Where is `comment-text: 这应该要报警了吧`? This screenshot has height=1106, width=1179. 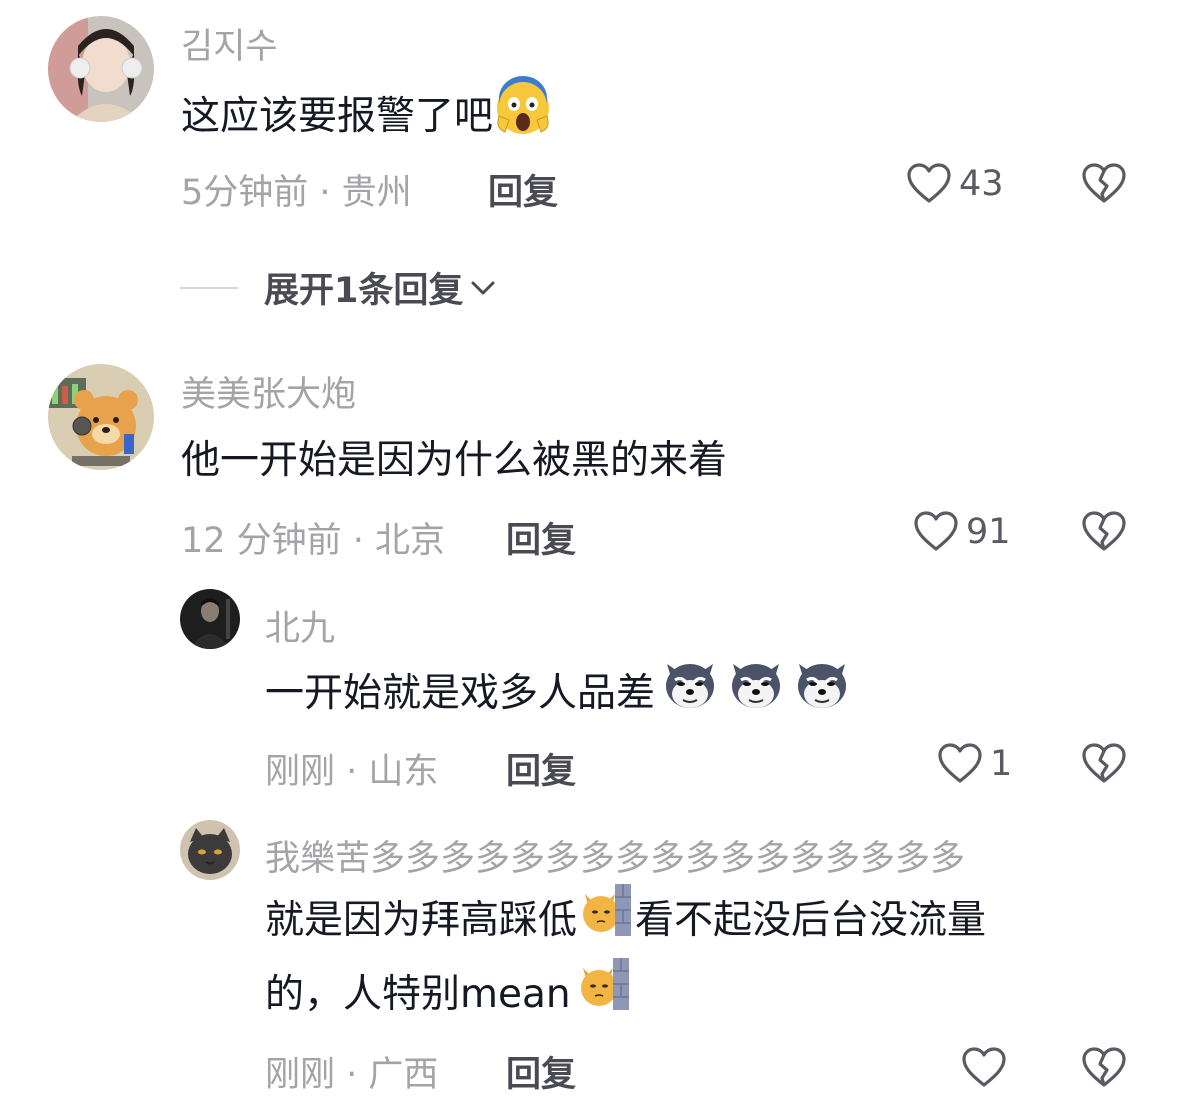
comment-text: 这应该要报警了吧 is located at coordinates (367, 118).